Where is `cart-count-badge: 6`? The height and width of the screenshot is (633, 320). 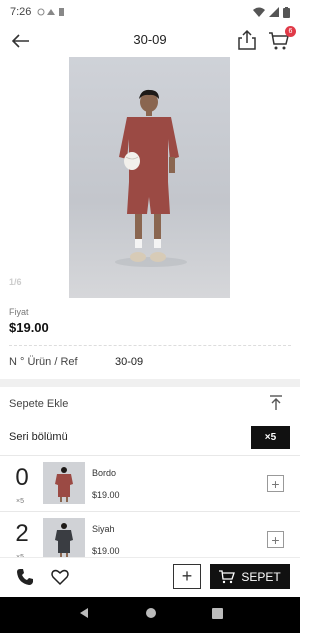 cart-count-badge: 6 is located at coordinates (290, 31).